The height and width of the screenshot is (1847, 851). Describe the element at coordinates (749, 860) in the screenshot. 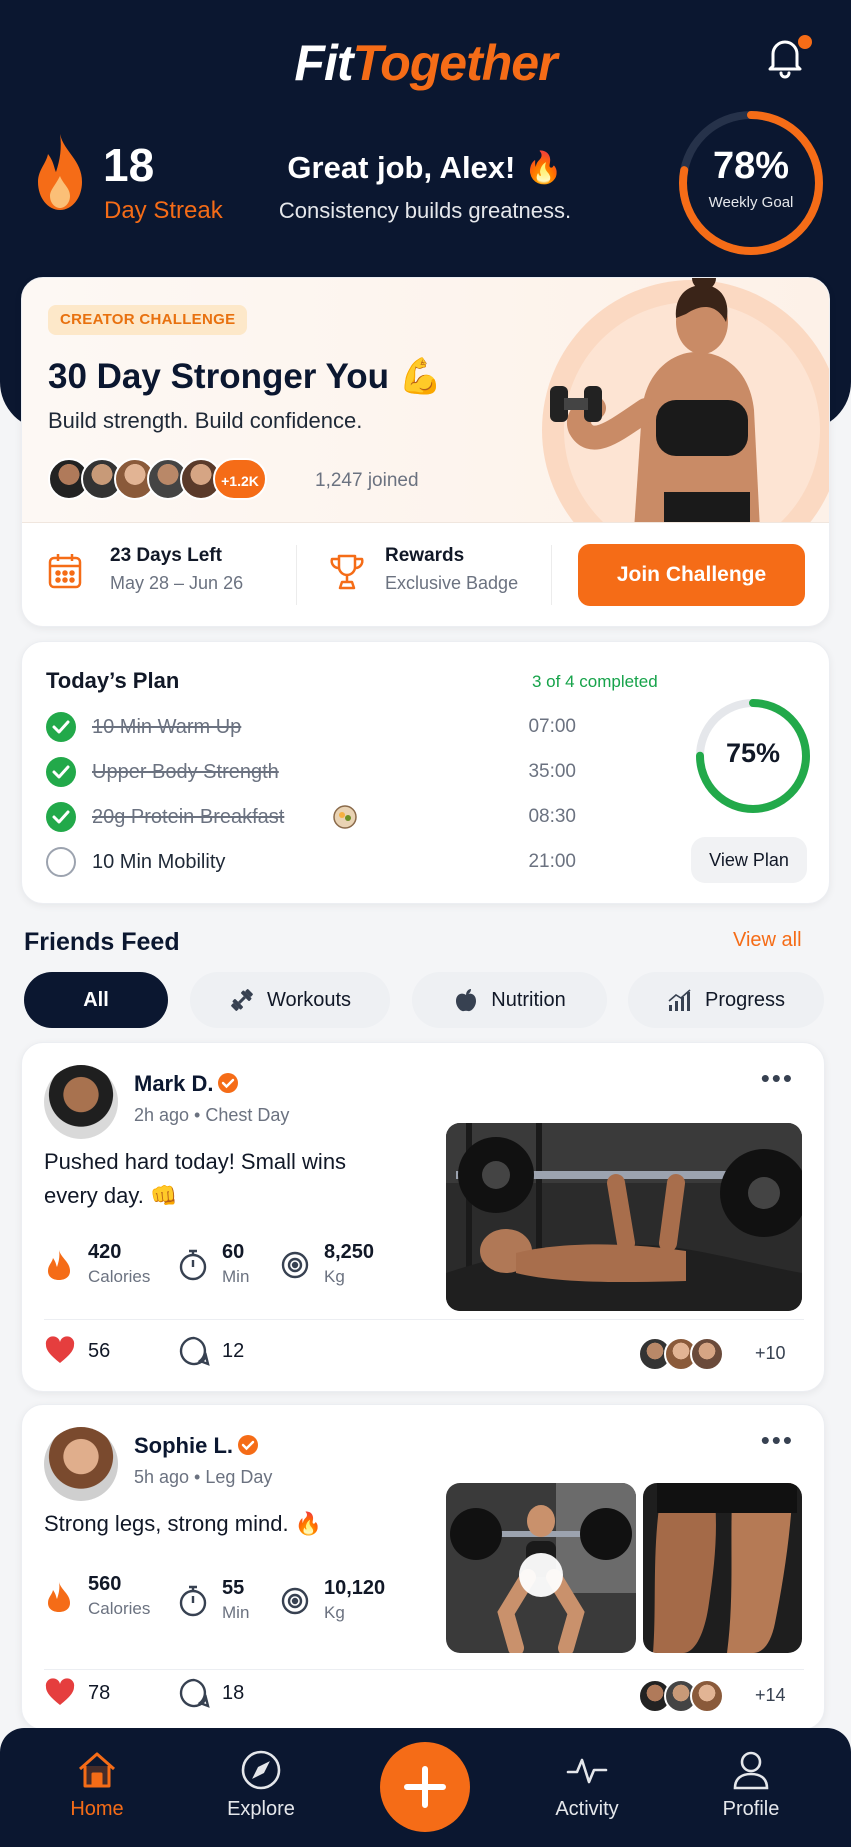

I see `view-plan-button: View Plan` at that location.